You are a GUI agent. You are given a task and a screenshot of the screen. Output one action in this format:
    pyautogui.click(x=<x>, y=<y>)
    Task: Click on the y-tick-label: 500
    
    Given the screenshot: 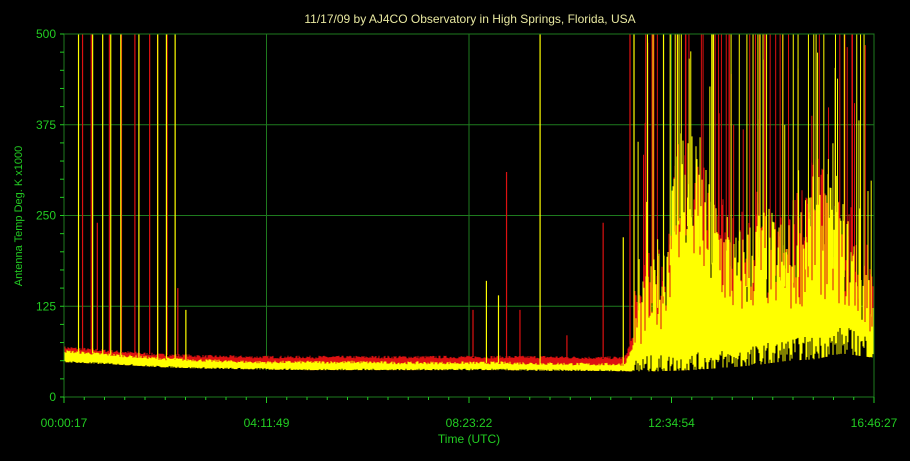 What is the action you would take?
    pyautogui.click(x=46, y=34)
    